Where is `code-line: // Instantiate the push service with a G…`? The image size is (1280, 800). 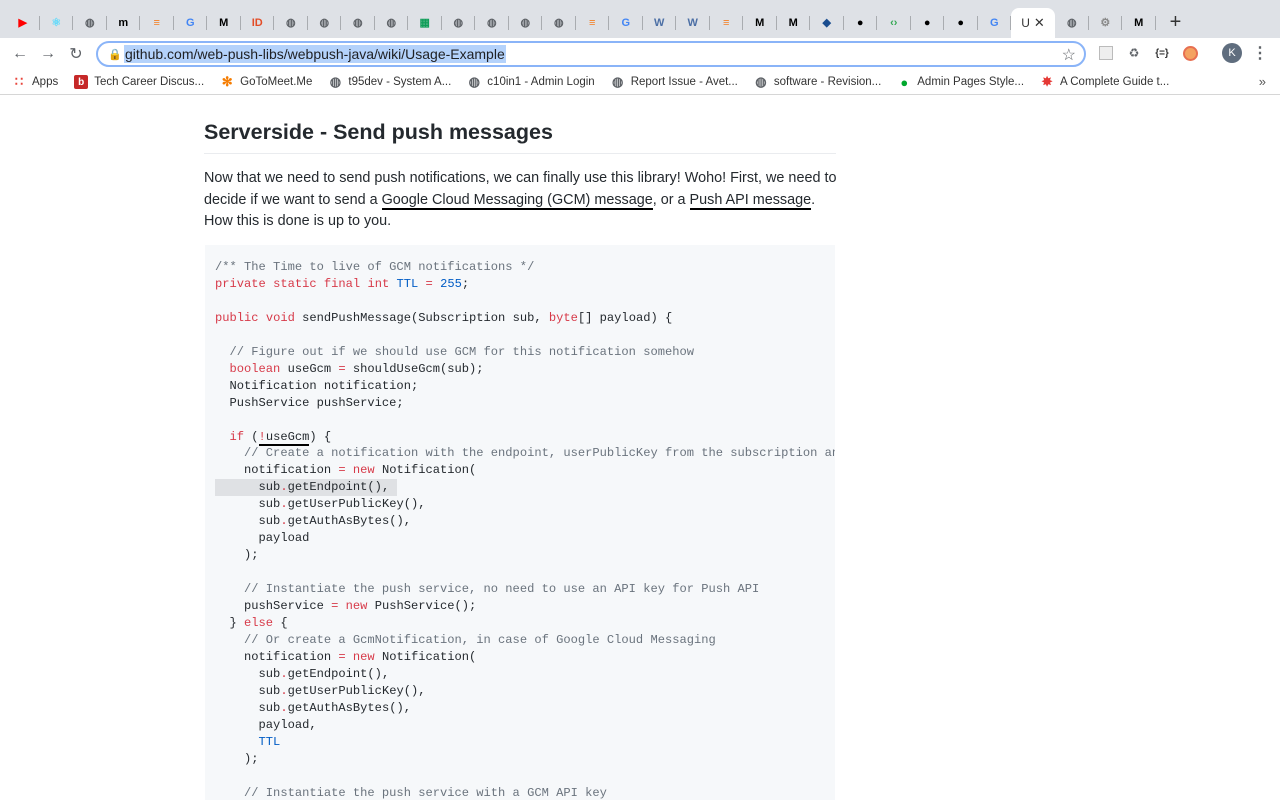 code-line: // Instantiate the push service with a G… is located at coordinates (425, 792).